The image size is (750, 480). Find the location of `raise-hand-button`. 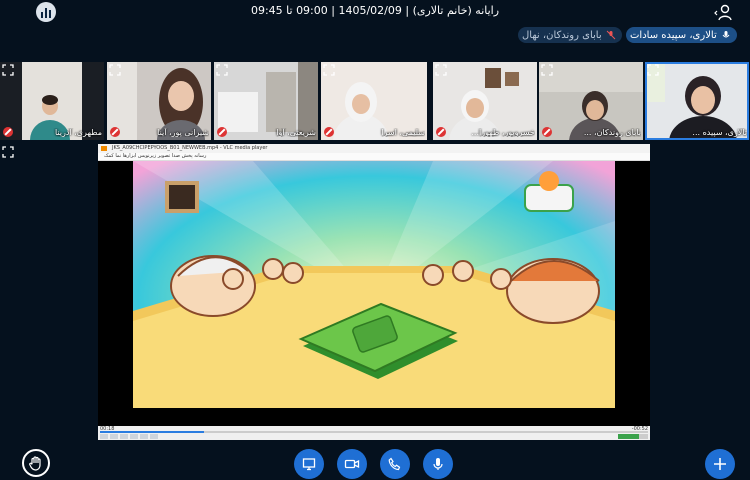

raise-hand-button is located at coordinates (36, 463).